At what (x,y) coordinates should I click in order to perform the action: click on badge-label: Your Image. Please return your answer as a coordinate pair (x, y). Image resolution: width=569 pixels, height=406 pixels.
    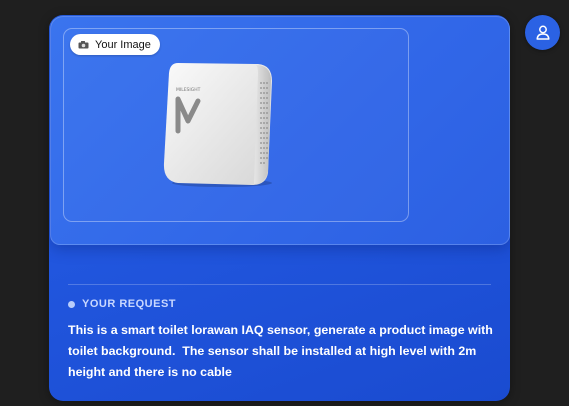
    Looking at the image, I should click on (123, 44).